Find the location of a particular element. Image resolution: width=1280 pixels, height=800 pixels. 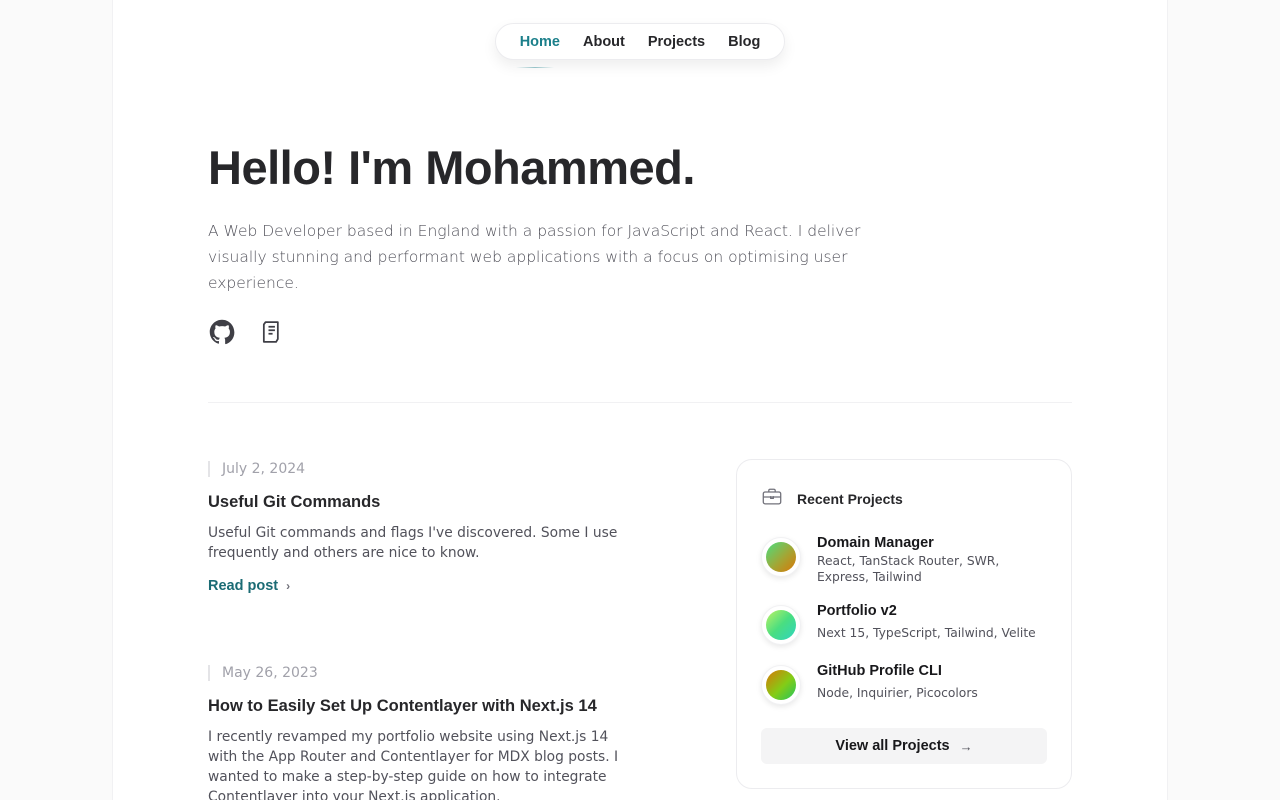

top-nav: Home About Projects Blog is located at coordinates (640, 45).